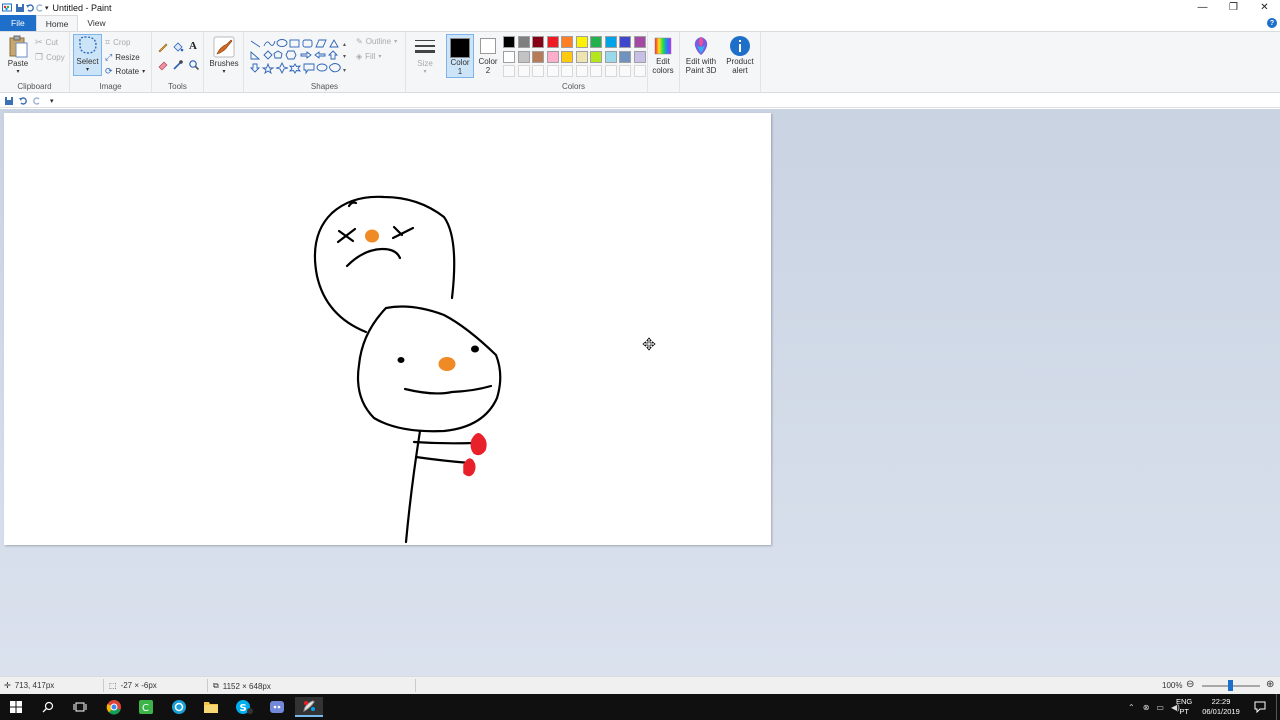 This screenshot has width=1280, height=720. Describe the element at coordinates (193, 46) in the screenshot. I see `text-tool-icon: A` at that location.